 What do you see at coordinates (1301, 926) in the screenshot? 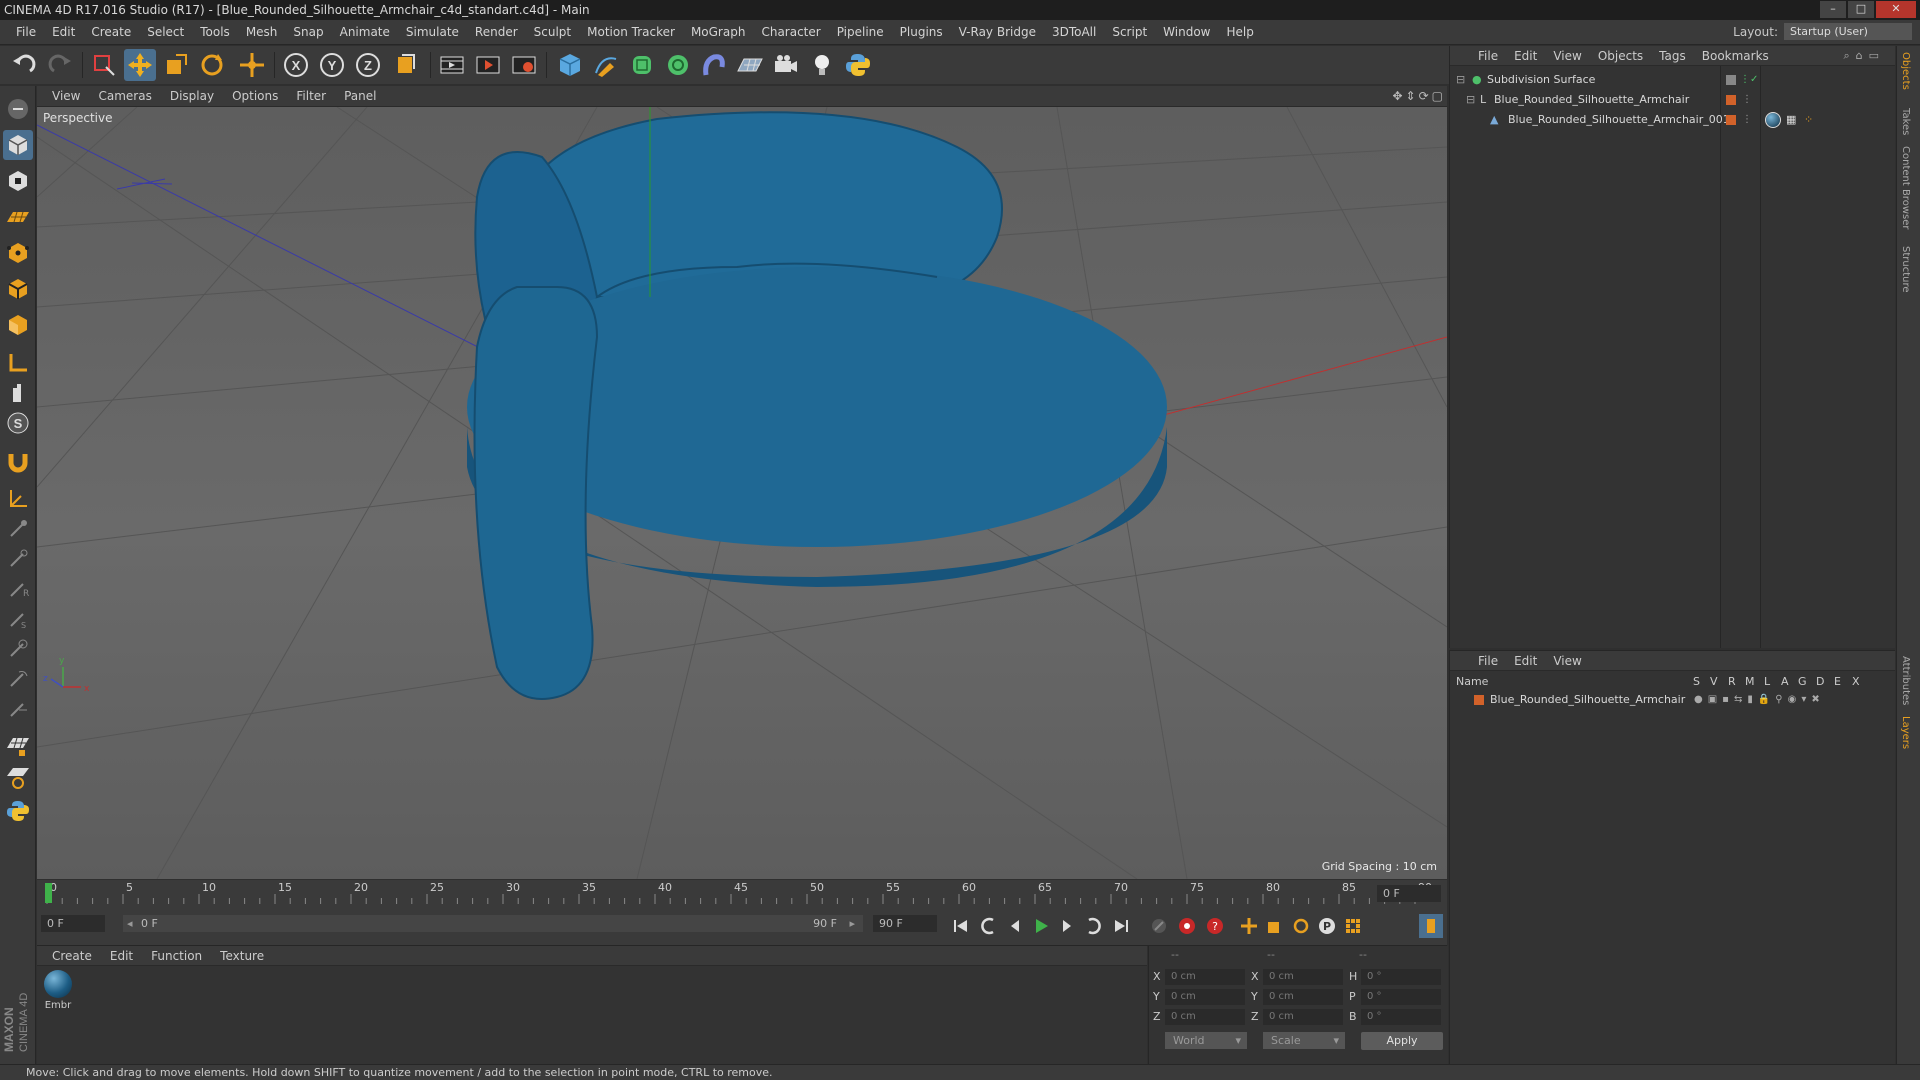
I see `key-rotation-icon` at bounding box center [1301, 926].